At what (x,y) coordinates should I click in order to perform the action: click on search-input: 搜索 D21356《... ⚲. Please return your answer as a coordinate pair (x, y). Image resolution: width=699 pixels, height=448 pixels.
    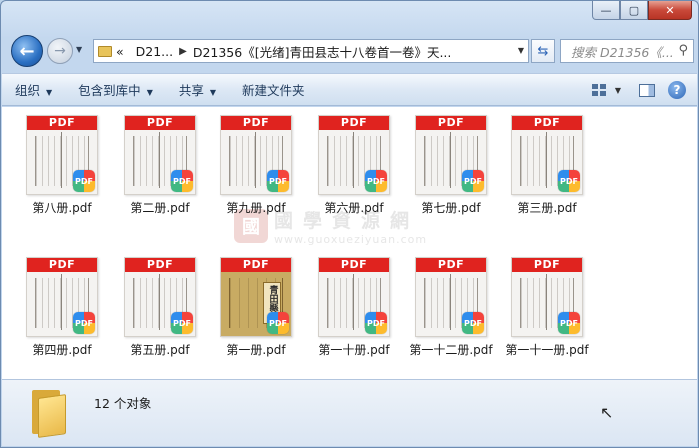
    Looking at the image, I should click on (627, 51).